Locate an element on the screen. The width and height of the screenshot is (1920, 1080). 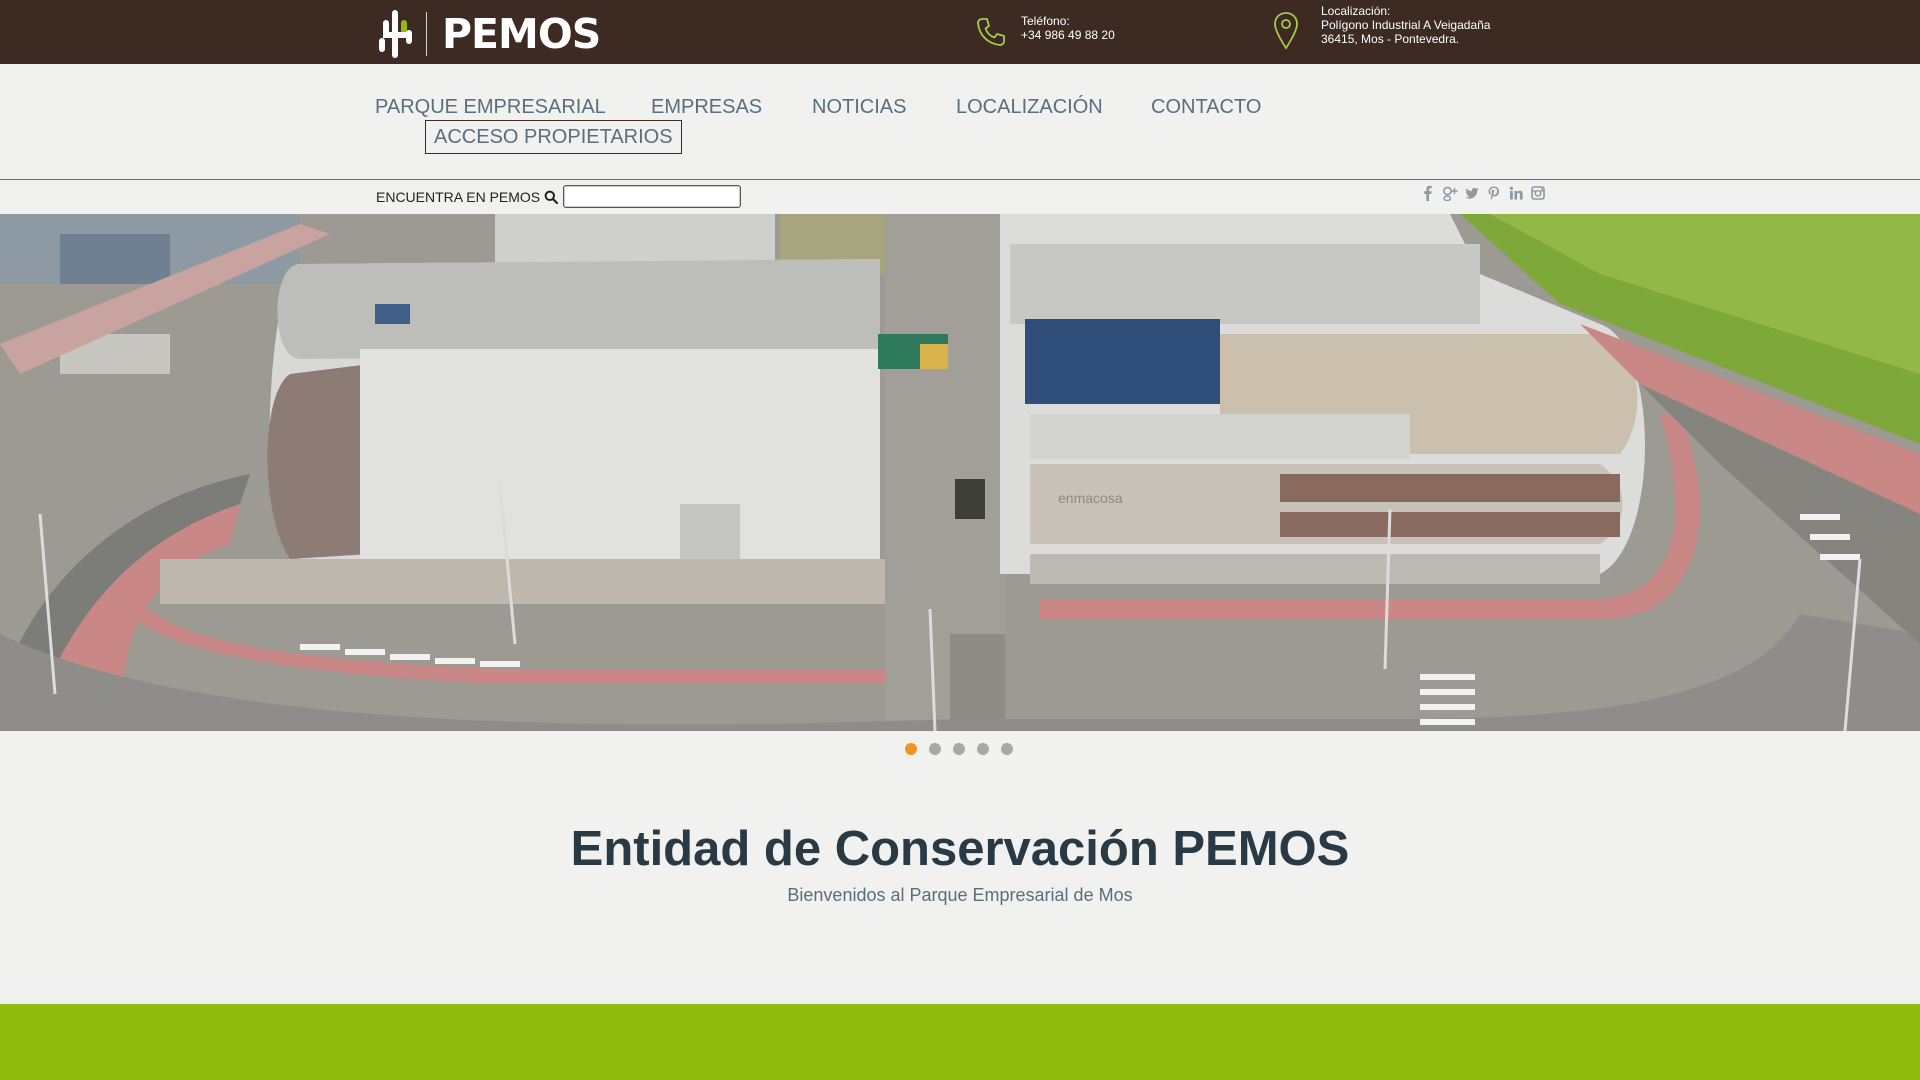
search-label: ENCUENTRA EN PEMOS is located at coordinates (458, 197).